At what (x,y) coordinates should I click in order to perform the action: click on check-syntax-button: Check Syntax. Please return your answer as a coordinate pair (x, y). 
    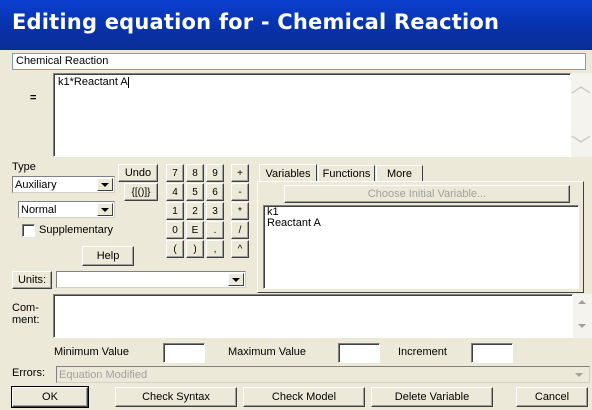
    Looking at the image, I should click on (176, 397).